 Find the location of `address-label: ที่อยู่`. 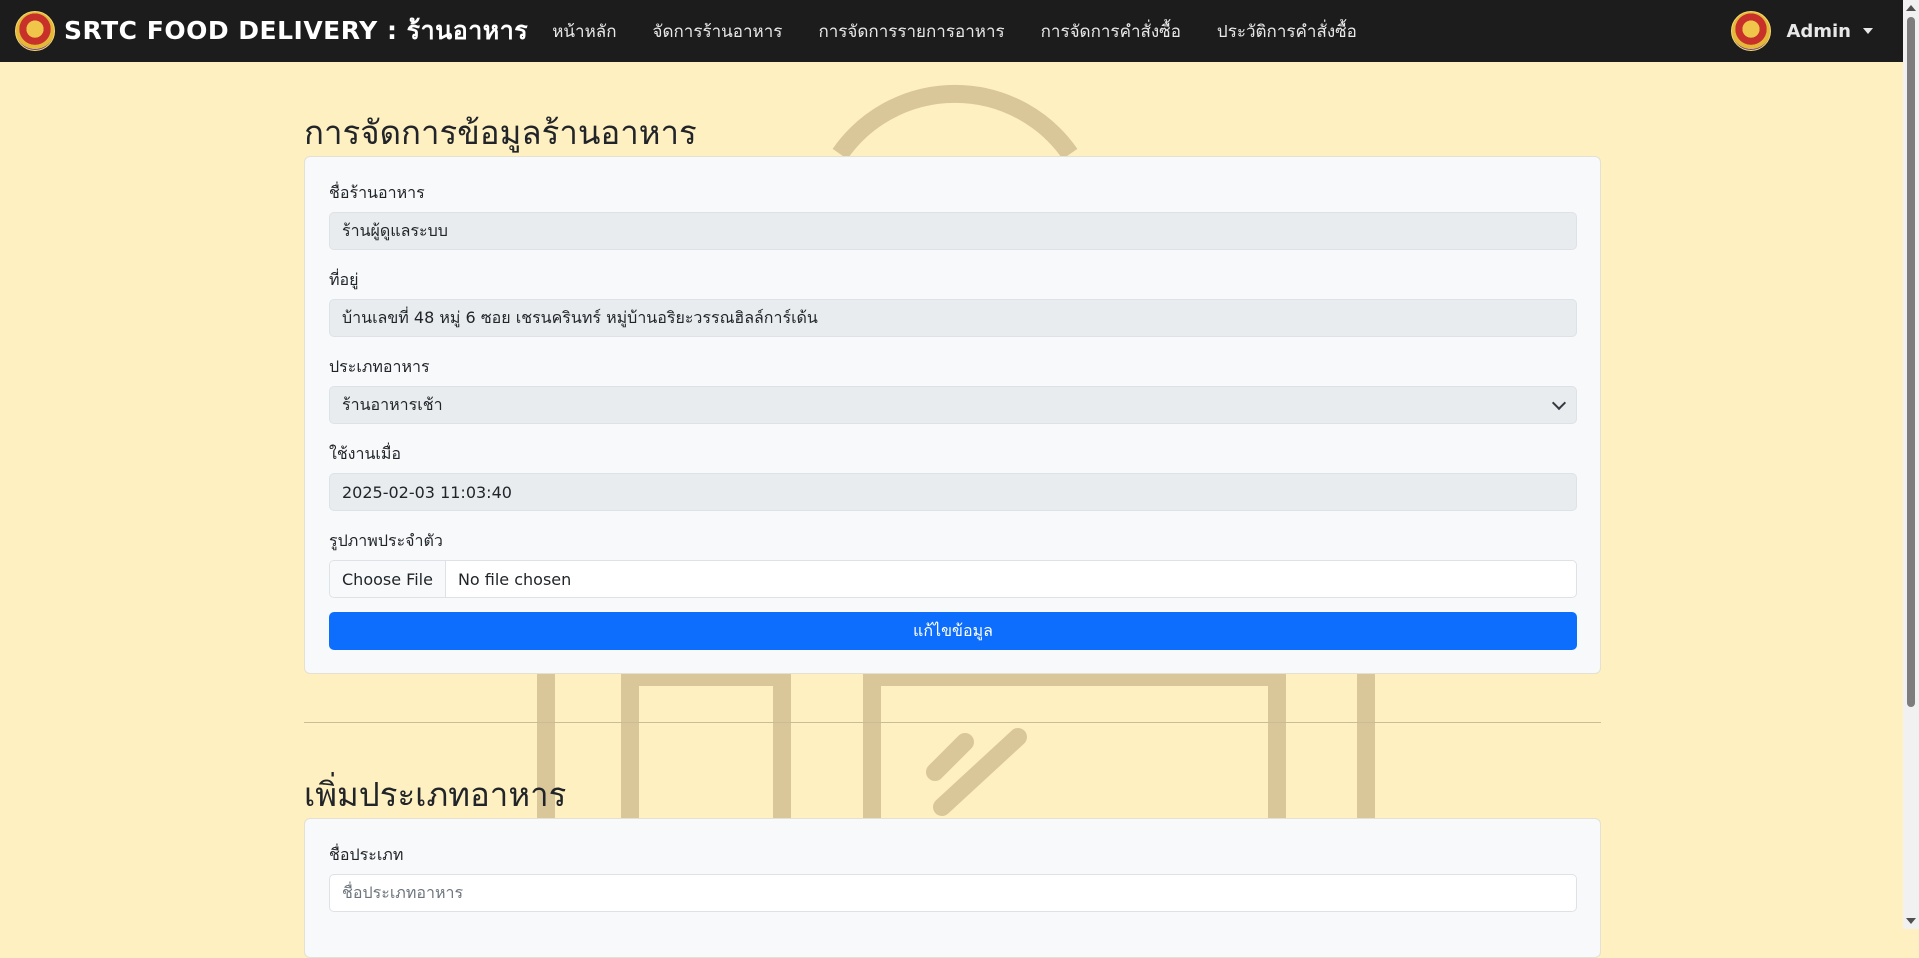

address-label: ที่อยู่ is located at coordinates (344, 279).